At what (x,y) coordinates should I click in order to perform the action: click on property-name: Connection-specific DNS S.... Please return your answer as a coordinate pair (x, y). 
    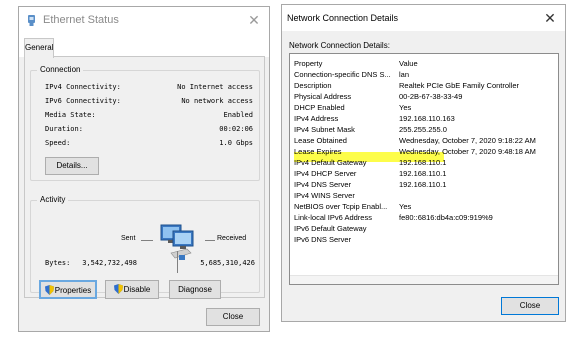
    Looking at the image, I should click on (342, 74).